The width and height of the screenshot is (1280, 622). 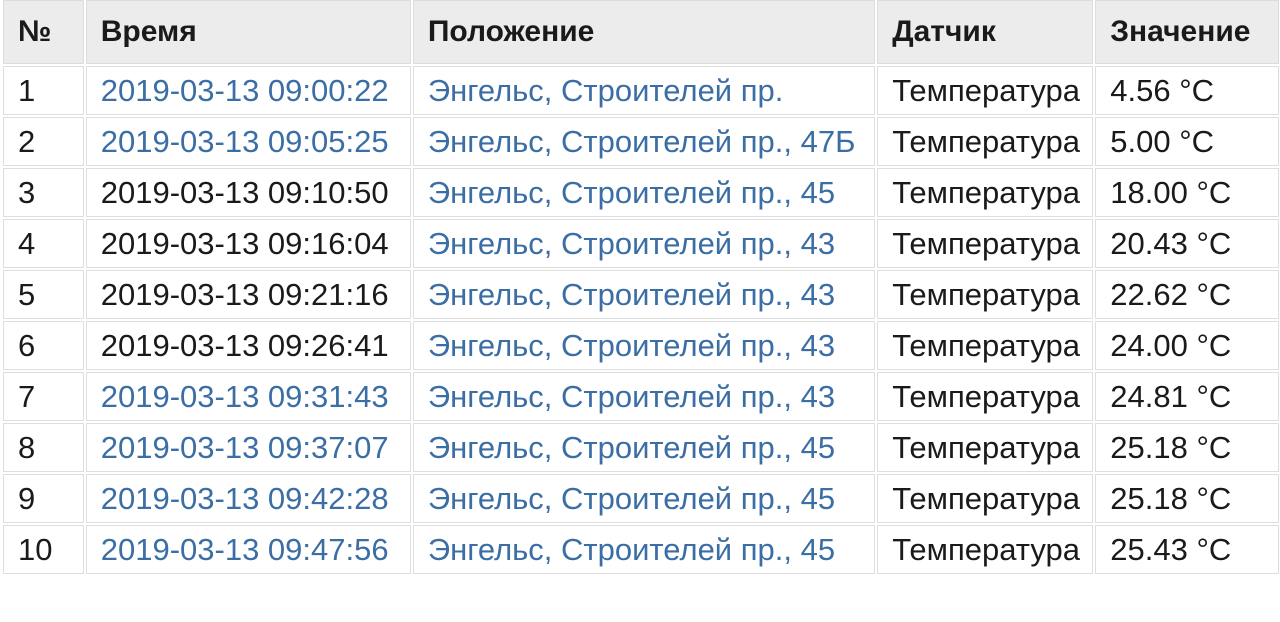 I want to click on table-header: № Время Положение Датчик Значение, so click(x=641, y=32).